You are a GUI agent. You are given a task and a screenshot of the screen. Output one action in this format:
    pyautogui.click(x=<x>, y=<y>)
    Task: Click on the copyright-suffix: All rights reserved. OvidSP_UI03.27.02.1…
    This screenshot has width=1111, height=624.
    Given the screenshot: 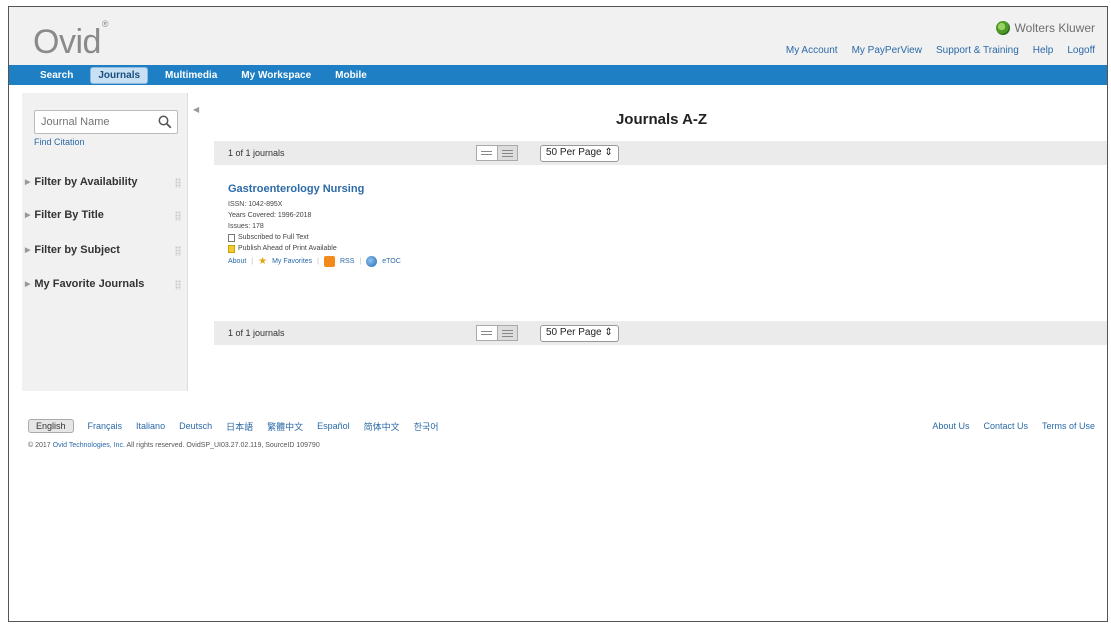 What is the action you would take?
    pyautogui.click(x=223, y=445)
    